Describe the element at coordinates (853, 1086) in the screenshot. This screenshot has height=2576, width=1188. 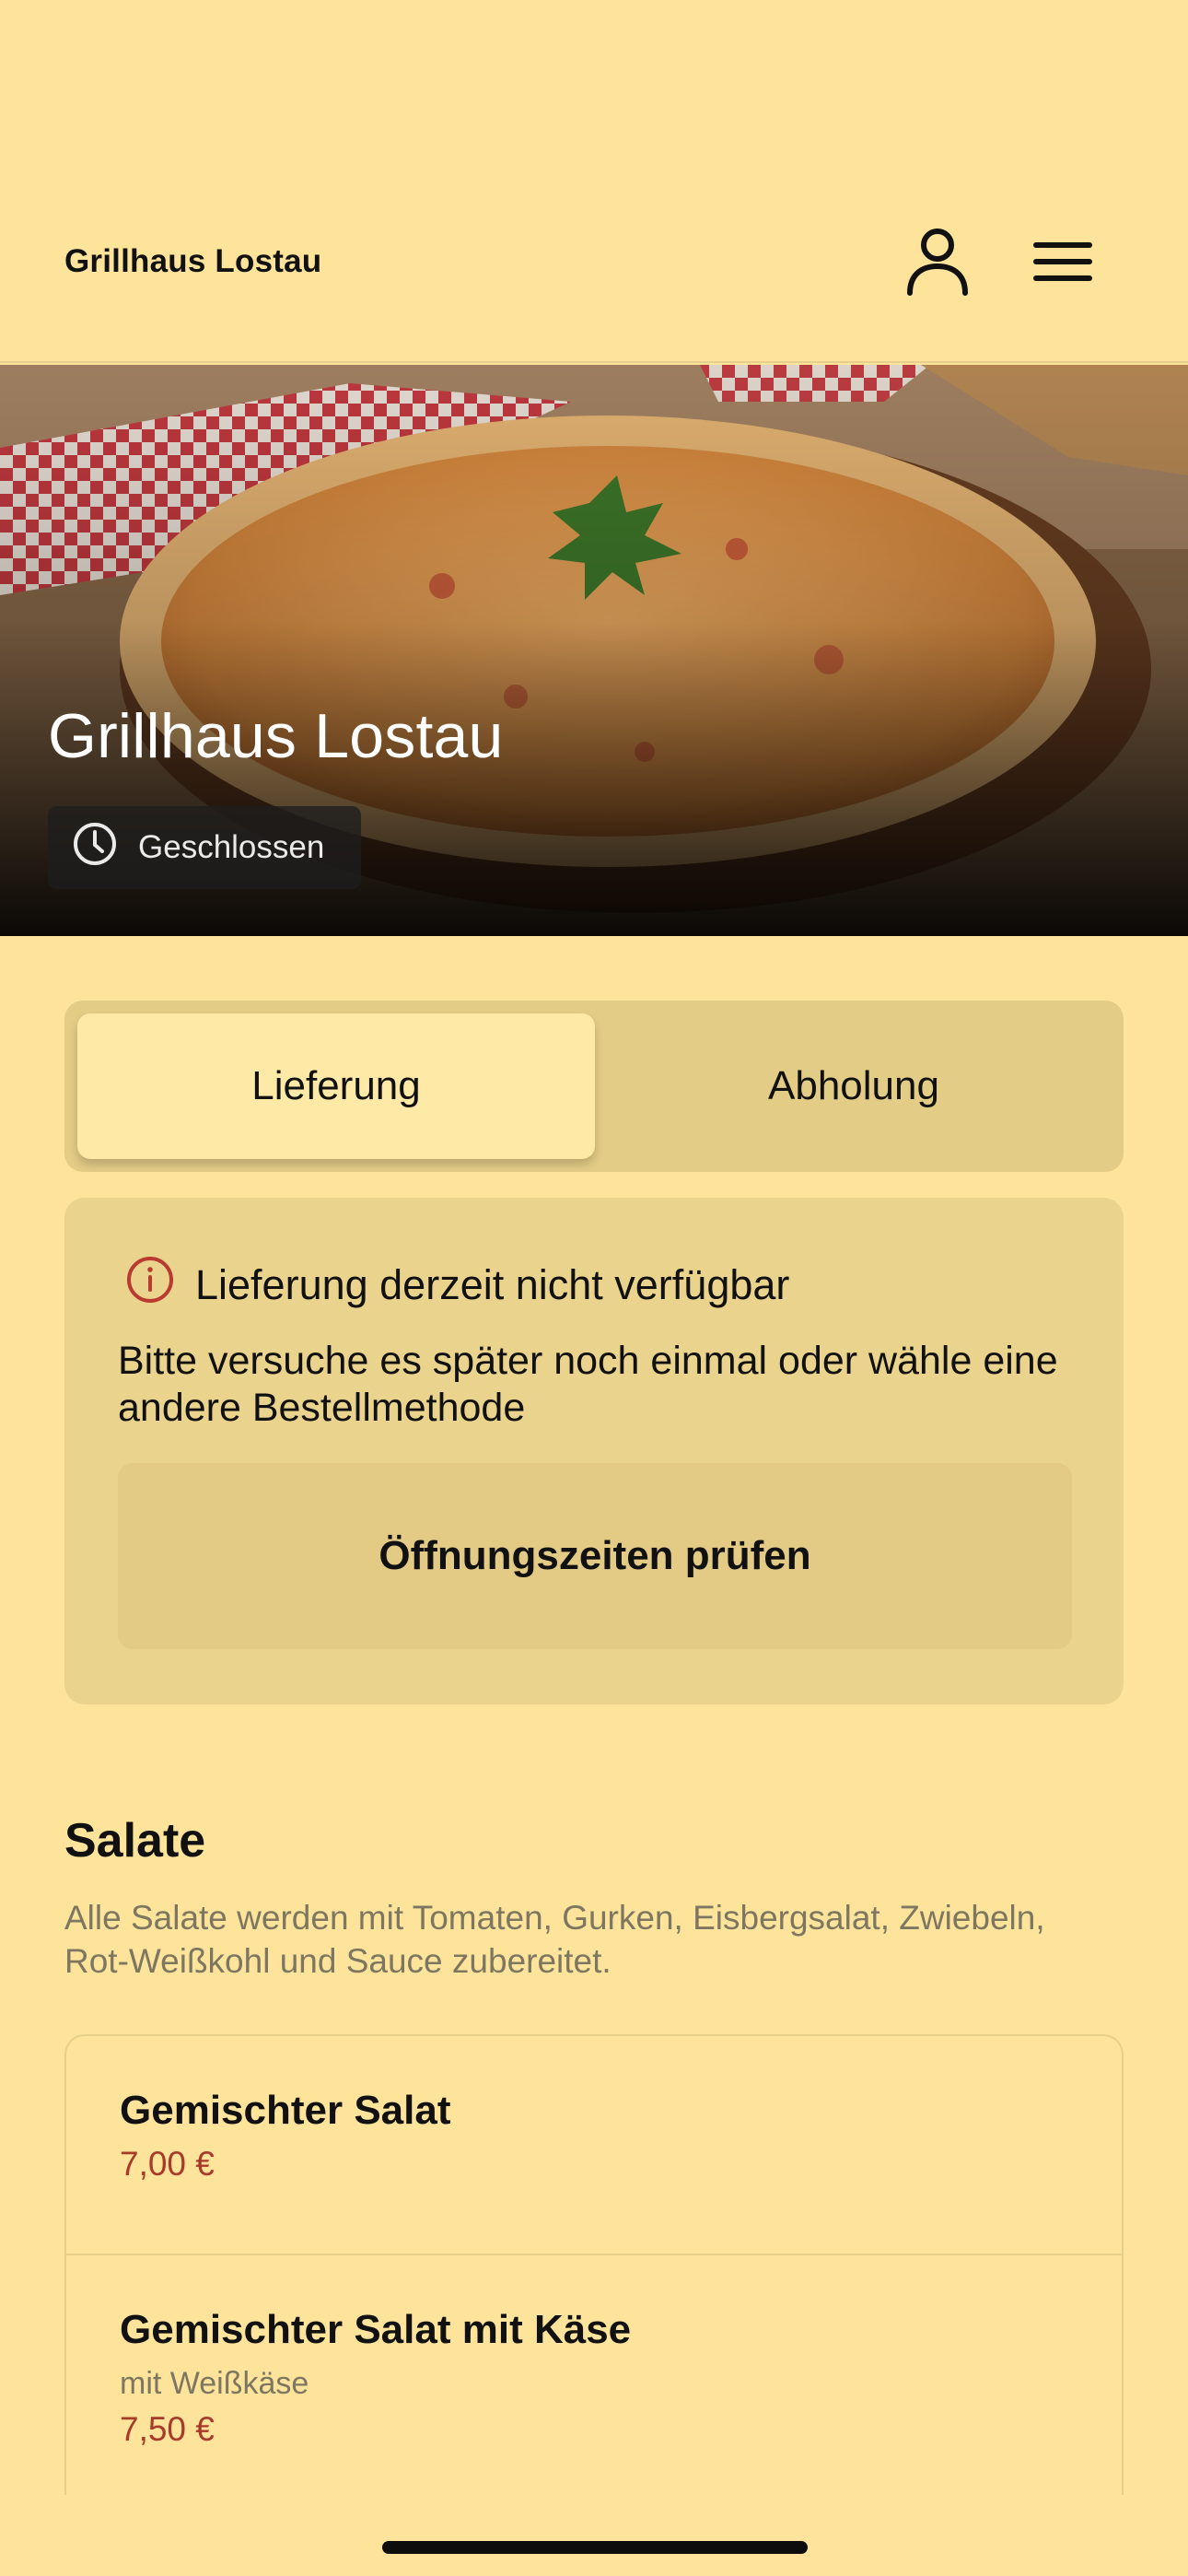
I see `tab-abholung: Abholung` at that location.